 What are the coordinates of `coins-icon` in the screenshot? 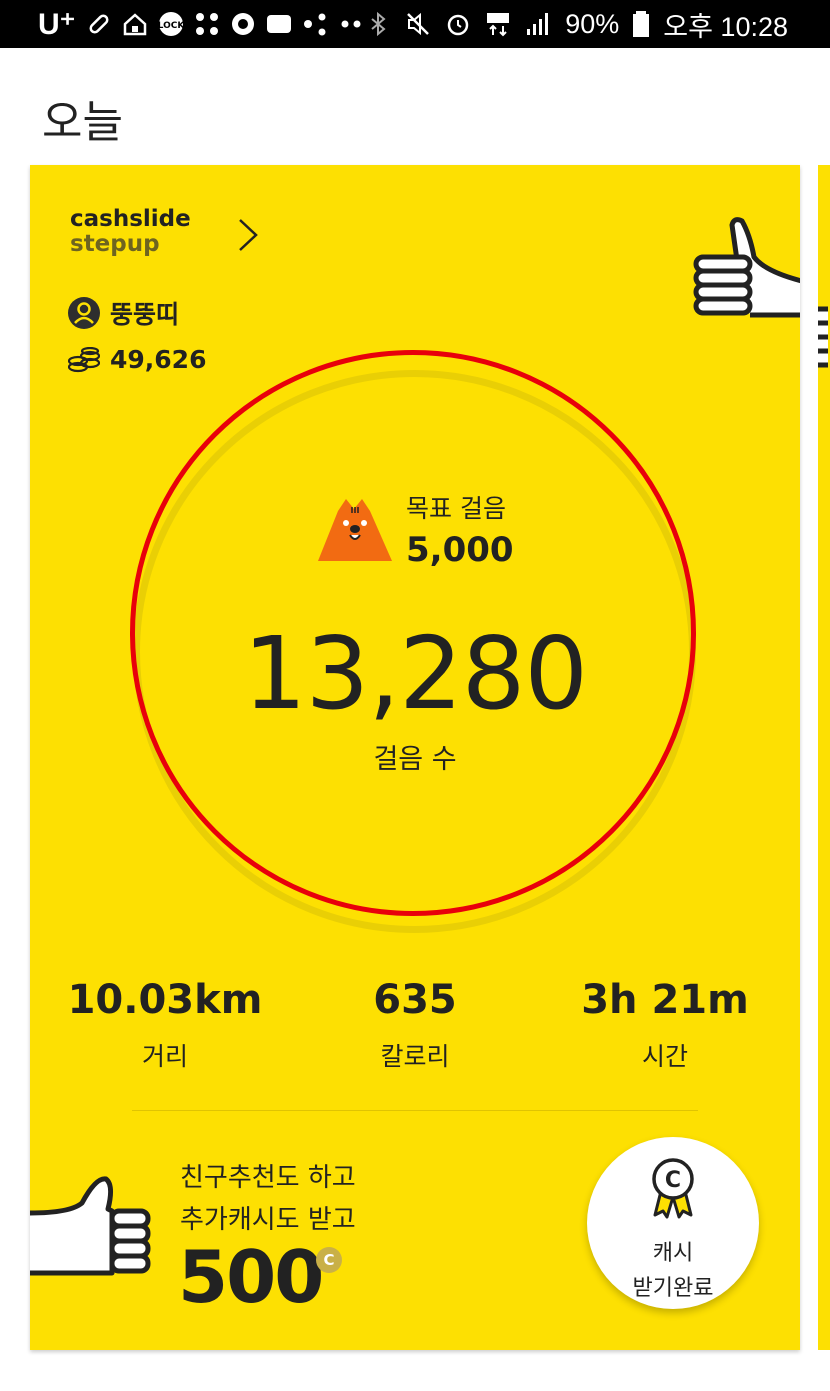 It's located at (84, 359).